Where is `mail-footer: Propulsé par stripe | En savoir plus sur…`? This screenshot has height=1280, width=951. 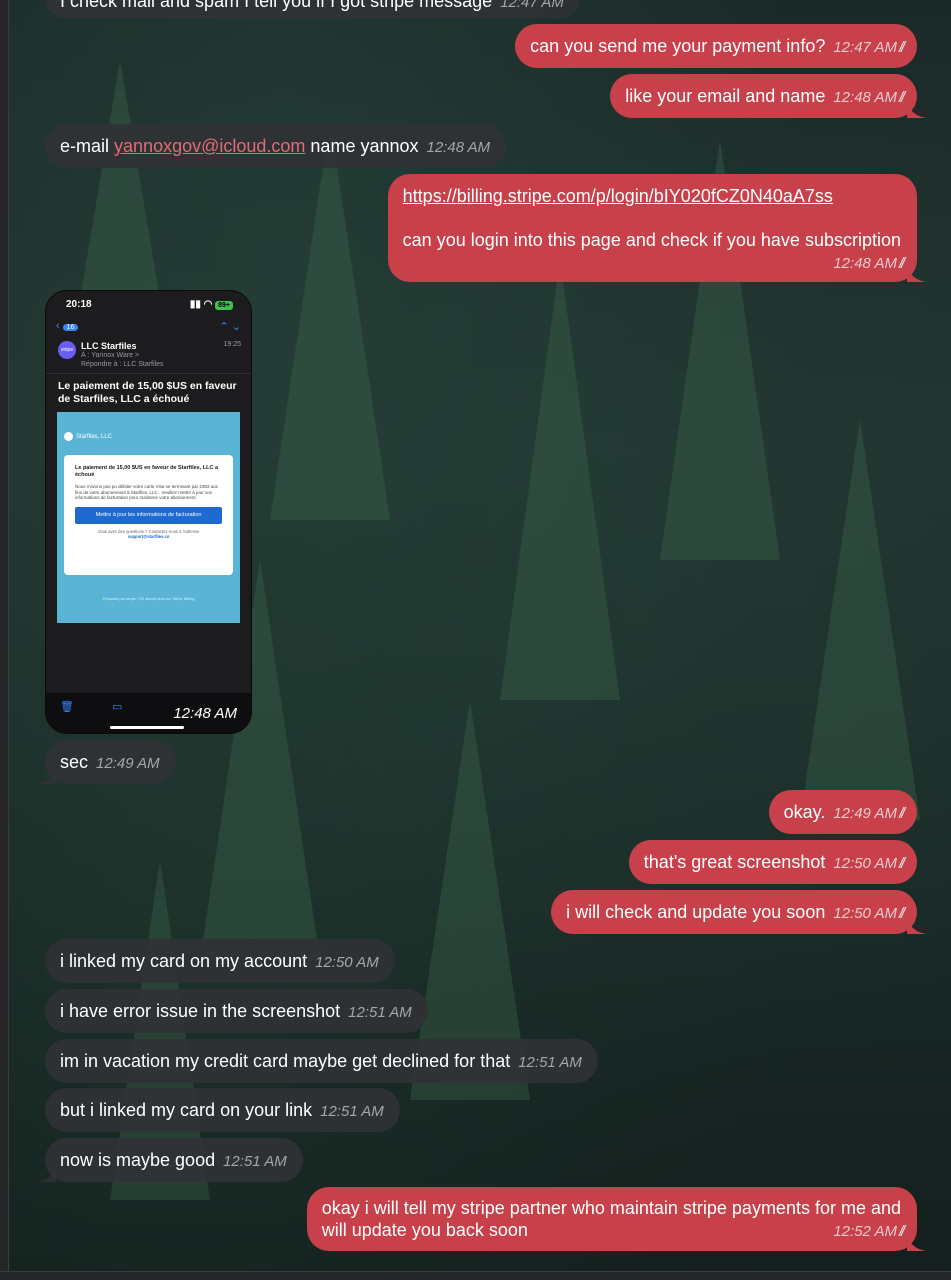 mail-footer: Propulsé par stripe | En savoir plus sur… is located at coordinates (148, 598).